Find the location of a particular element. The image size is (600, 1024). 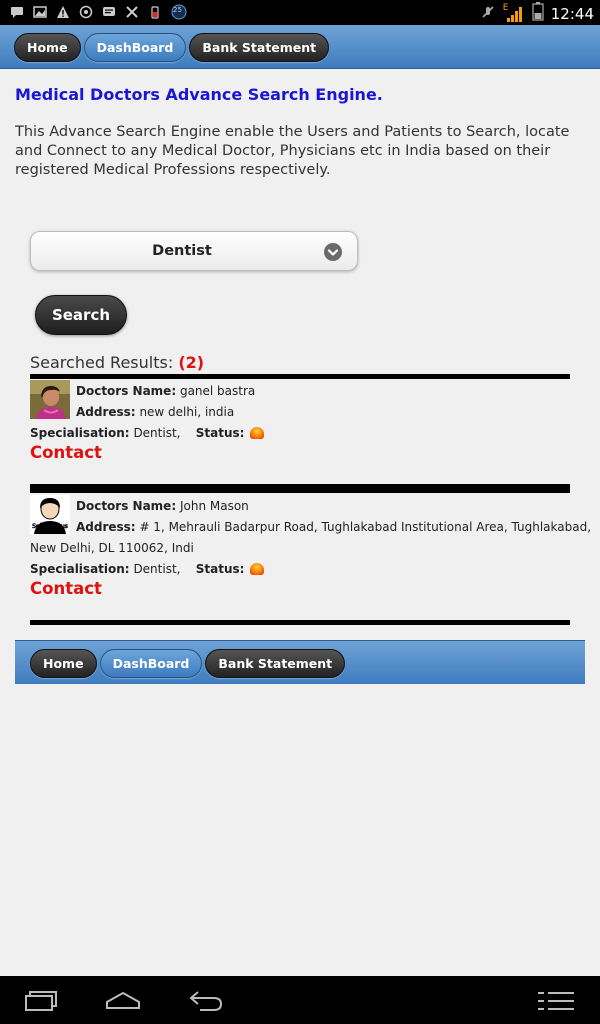

results-divider is located at coordinates (300, 376).